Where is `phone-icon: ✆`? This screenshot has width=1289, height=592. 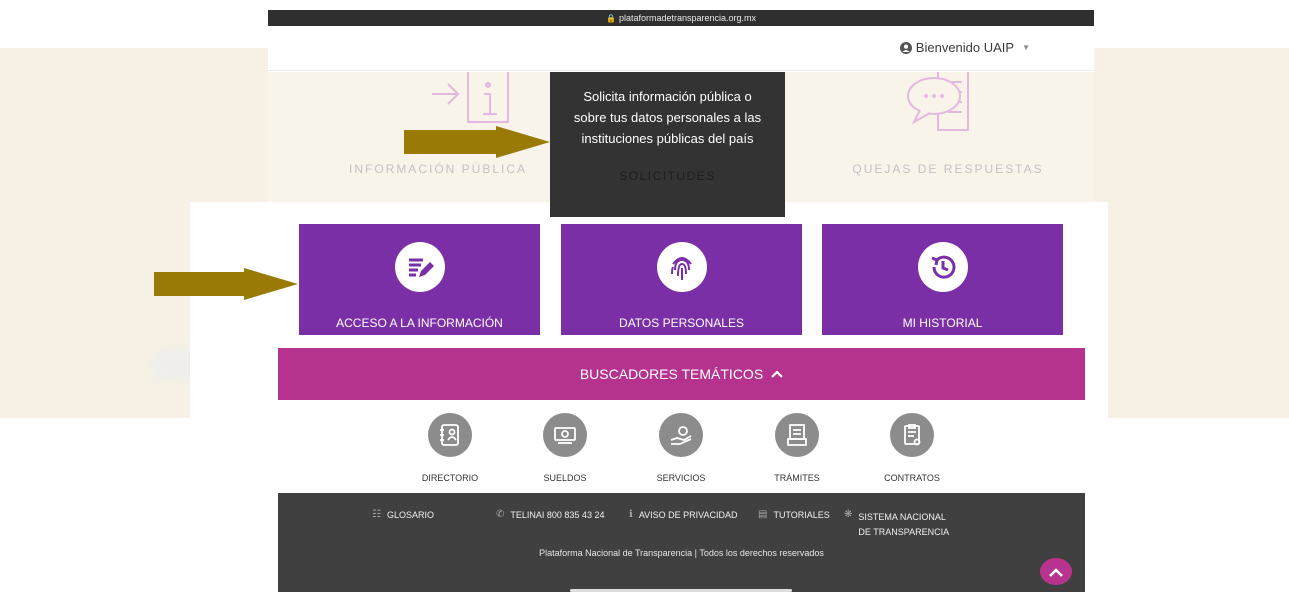 phone-icon: ✆ is located at coordinates (500, 514).